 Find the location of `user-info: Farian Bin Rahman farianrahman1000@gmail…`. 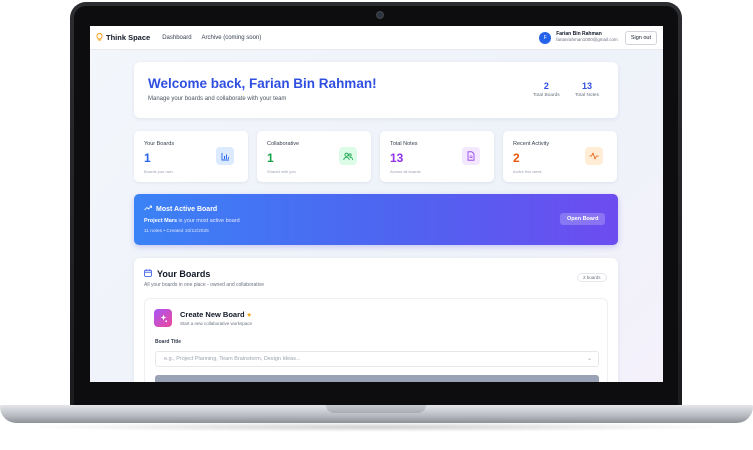

user-info: Farian Bin Rahman farianrahman1000@gmail… is located at coordinates (587, 37).